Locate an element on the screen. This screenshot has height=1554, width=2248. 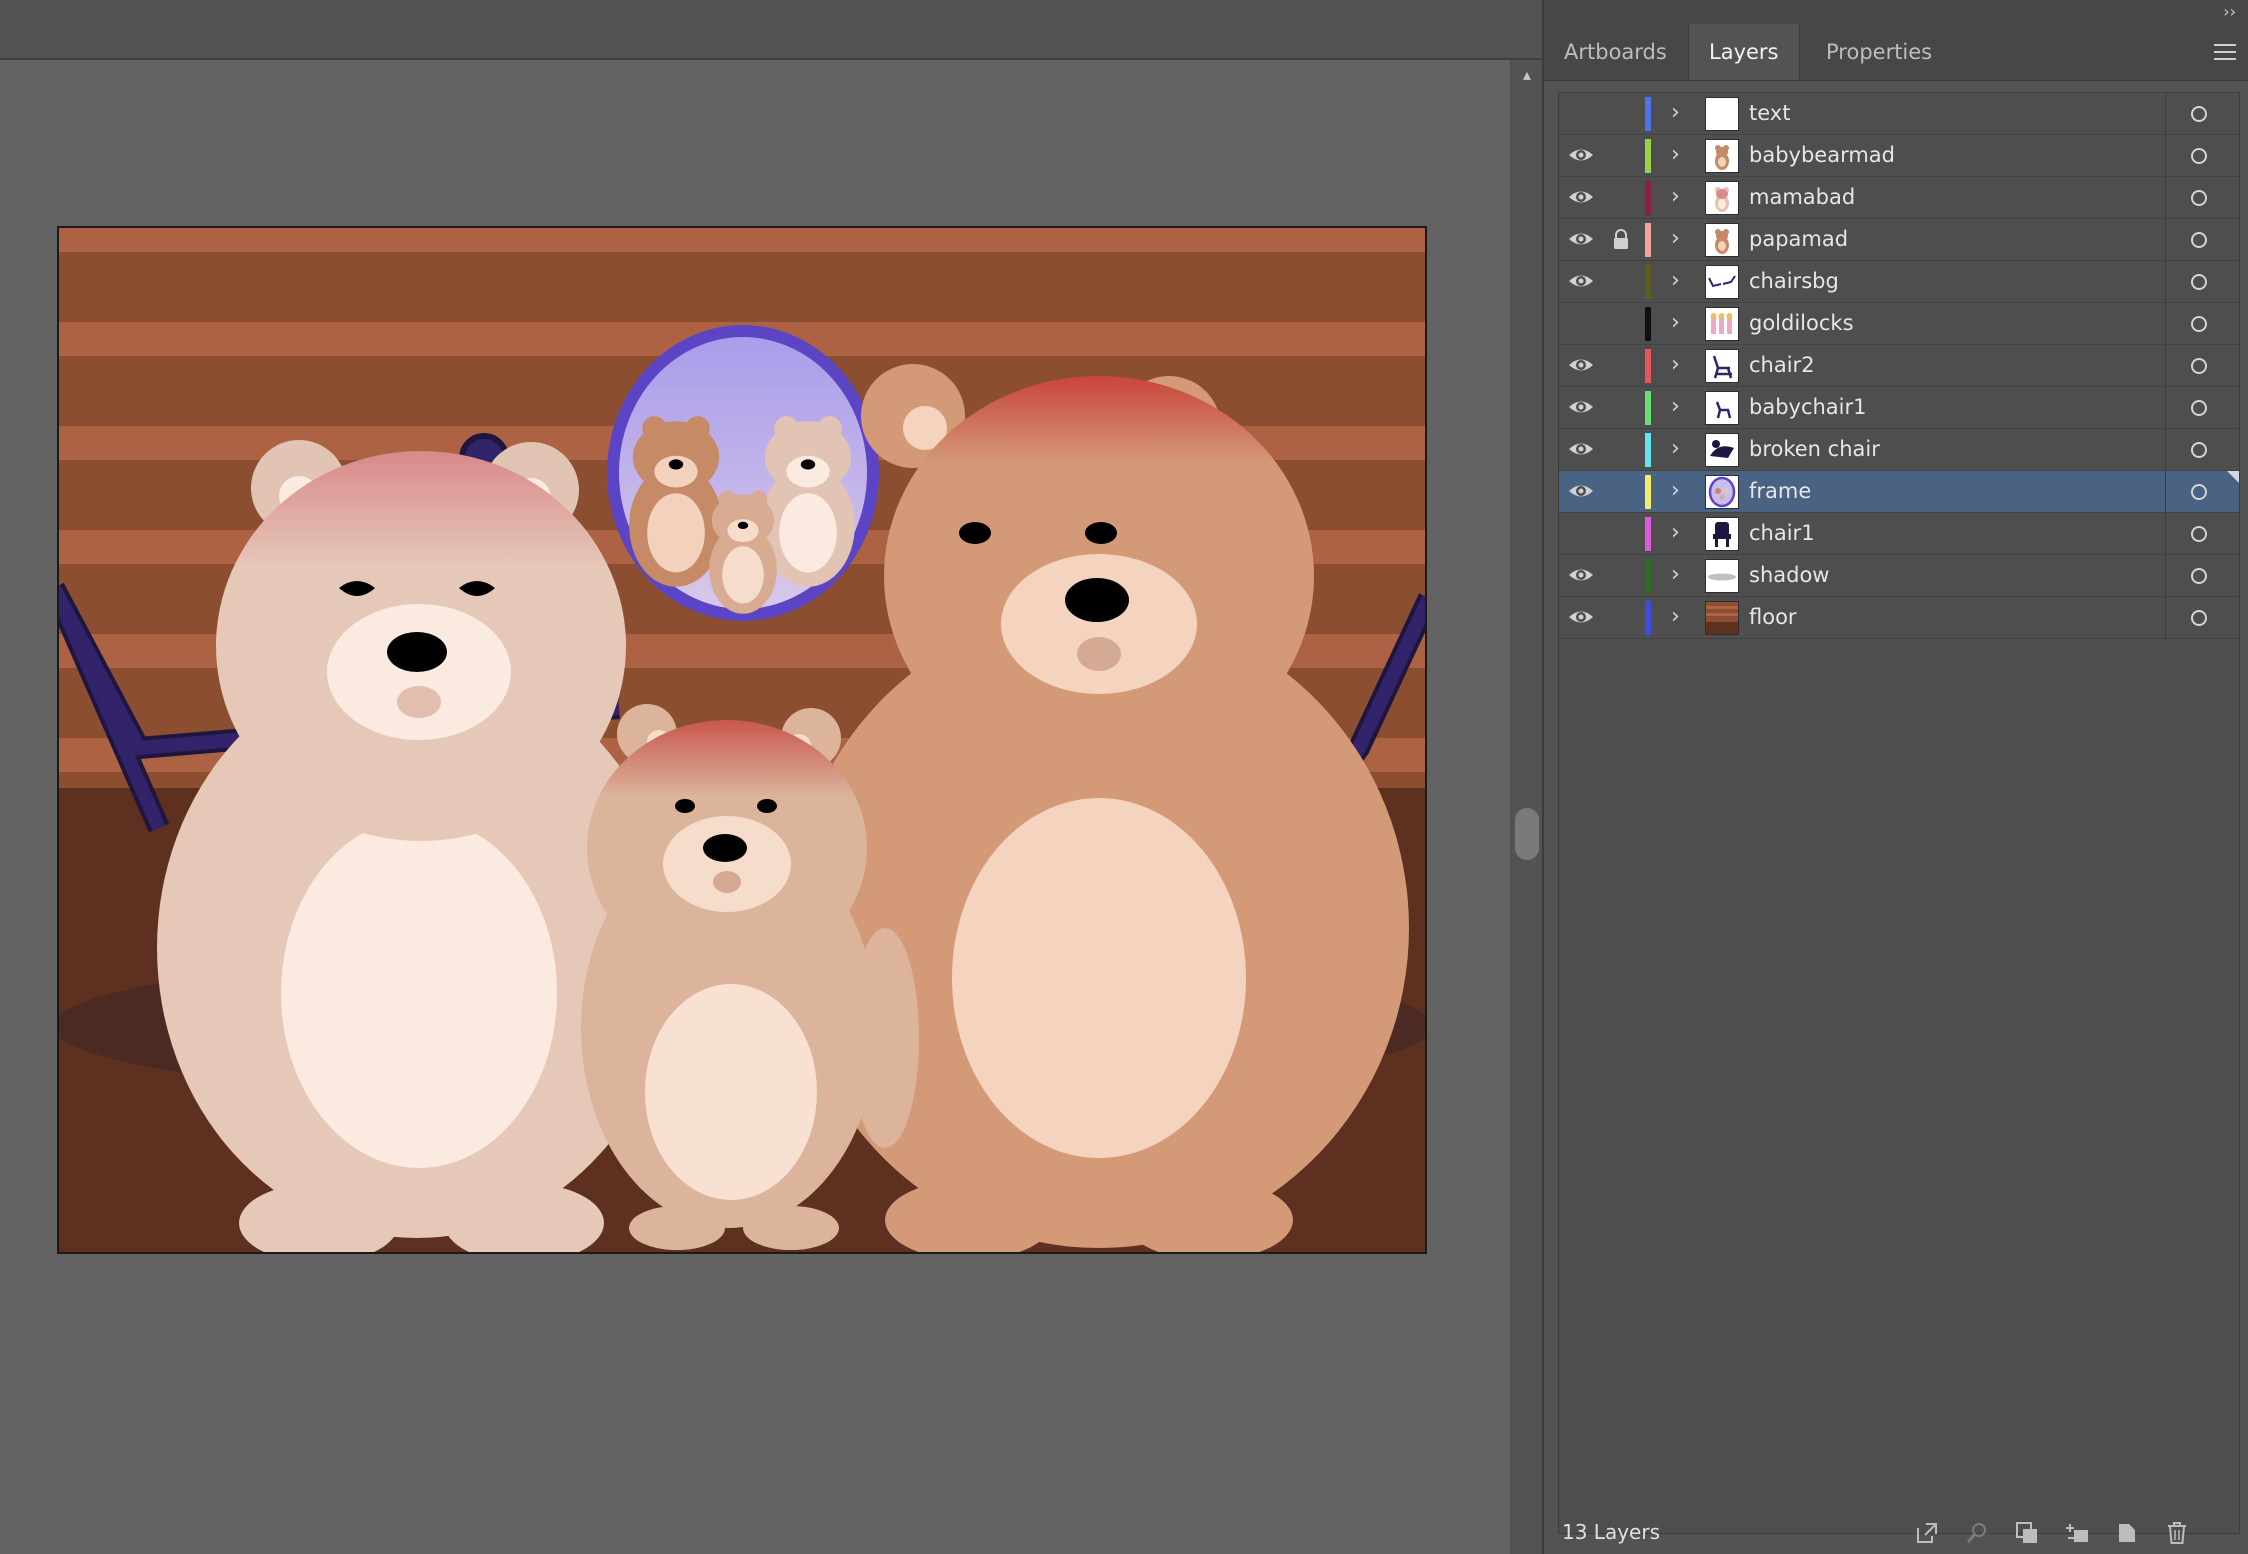
delete-layer-icon is located at coordinates (2177, 1533).